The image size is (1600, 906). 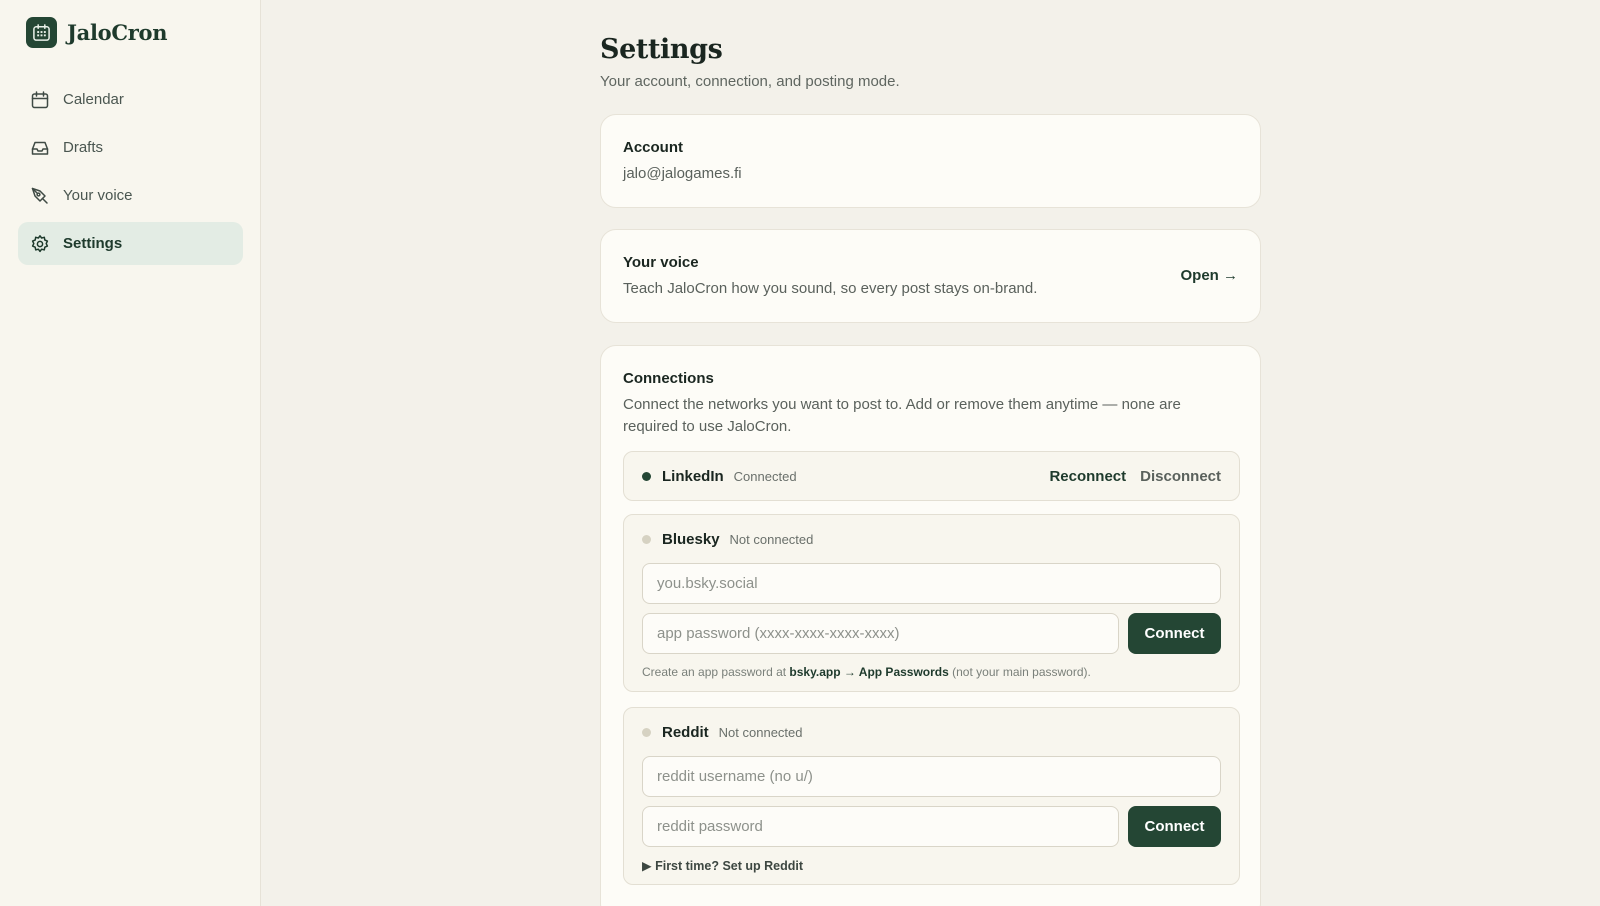 What do you see at coordinates (130, 243) in the screenshot?
I see `sidebar-item-settings: Settings` at bounding box center [130, 243].